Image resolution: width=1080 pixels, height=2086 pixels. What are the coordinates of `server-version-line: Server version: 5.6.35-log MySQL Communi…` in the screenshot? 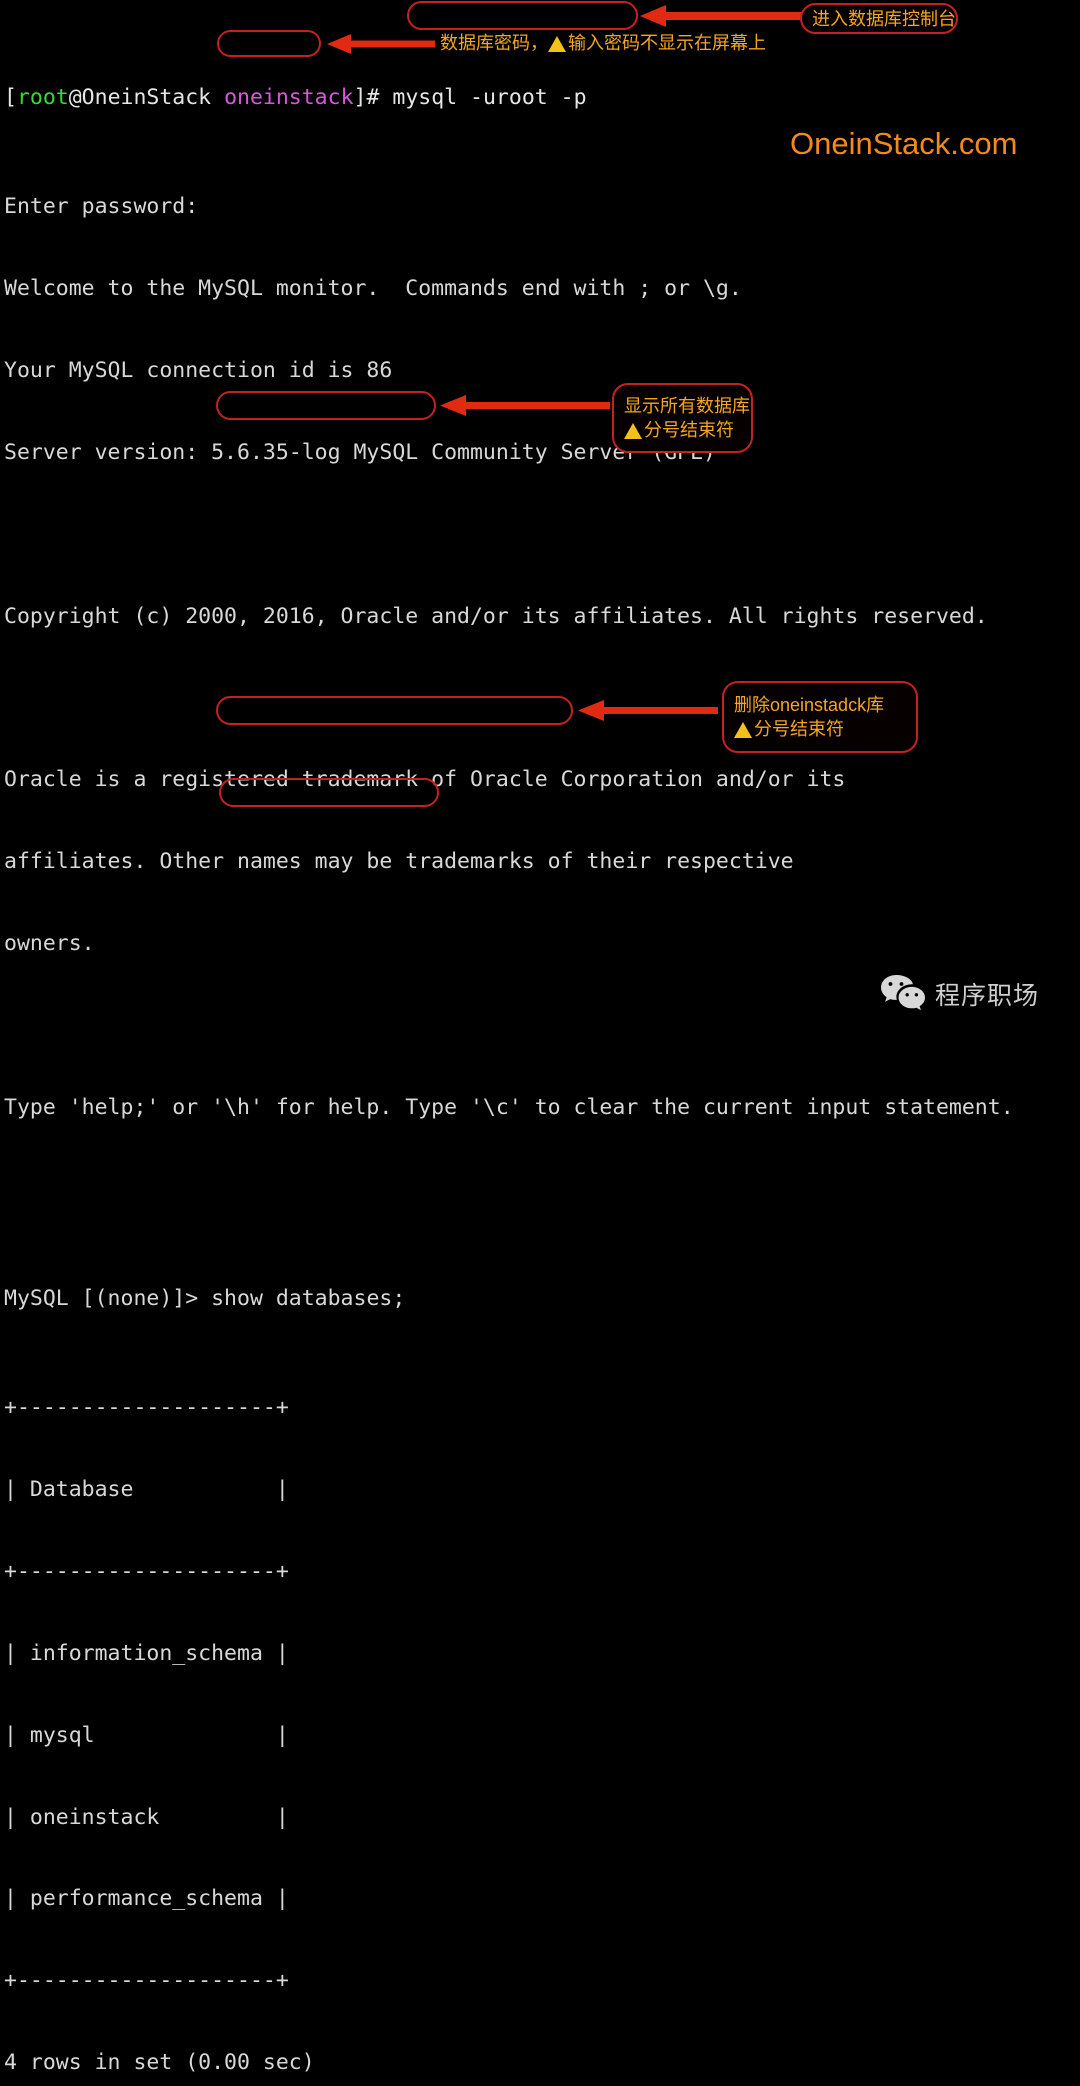 It's located at (360, 452).